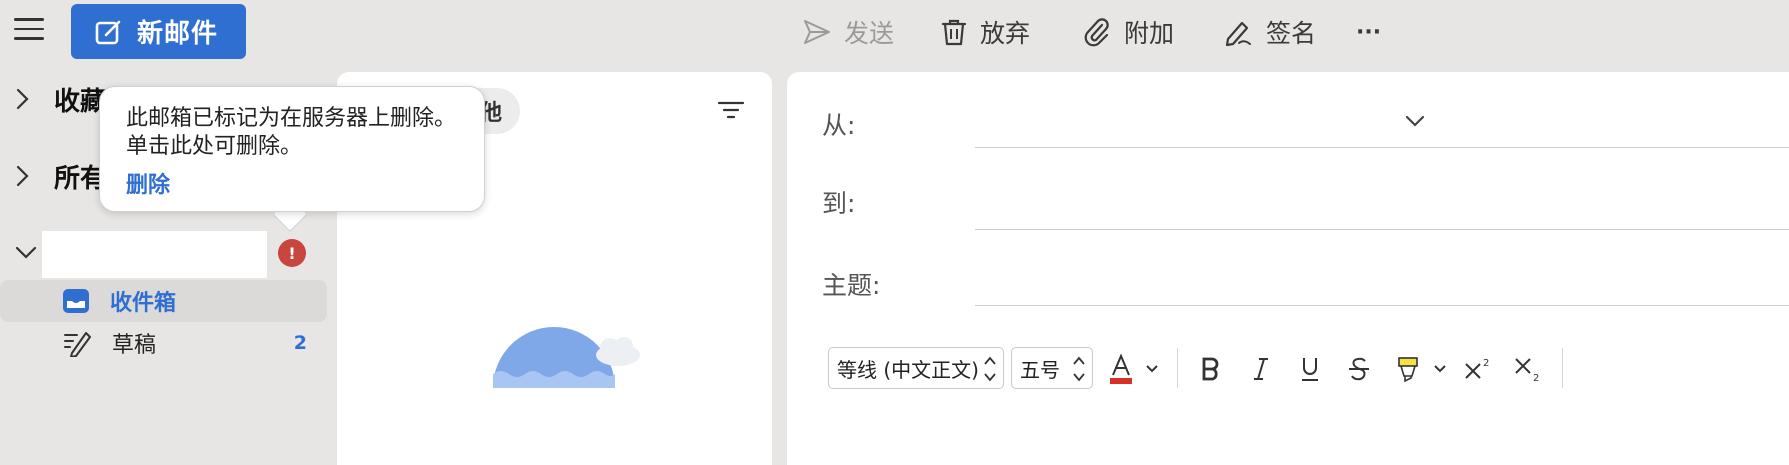  Describe the element at coordinates (1382, 229) in the screenshot. I see `to-field` at that location.